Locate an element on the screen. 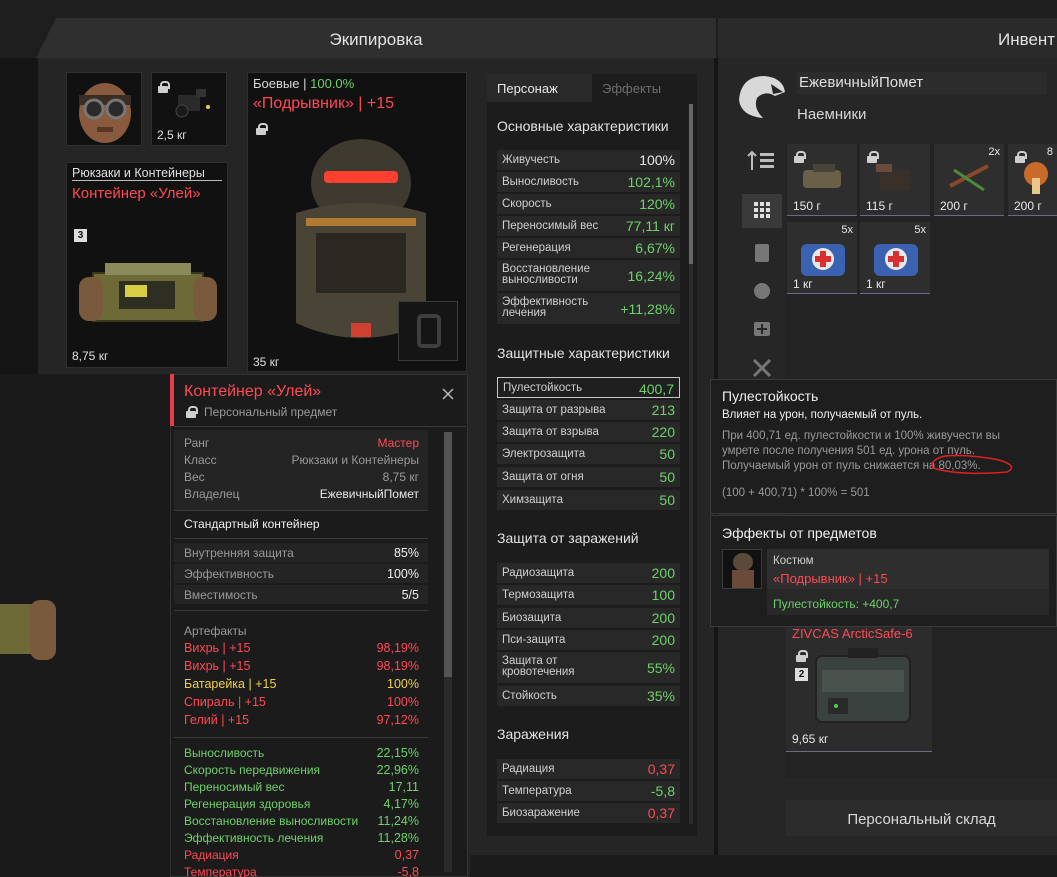  stat-label: Восстановление выносливости is located at coordinates (546, 274).